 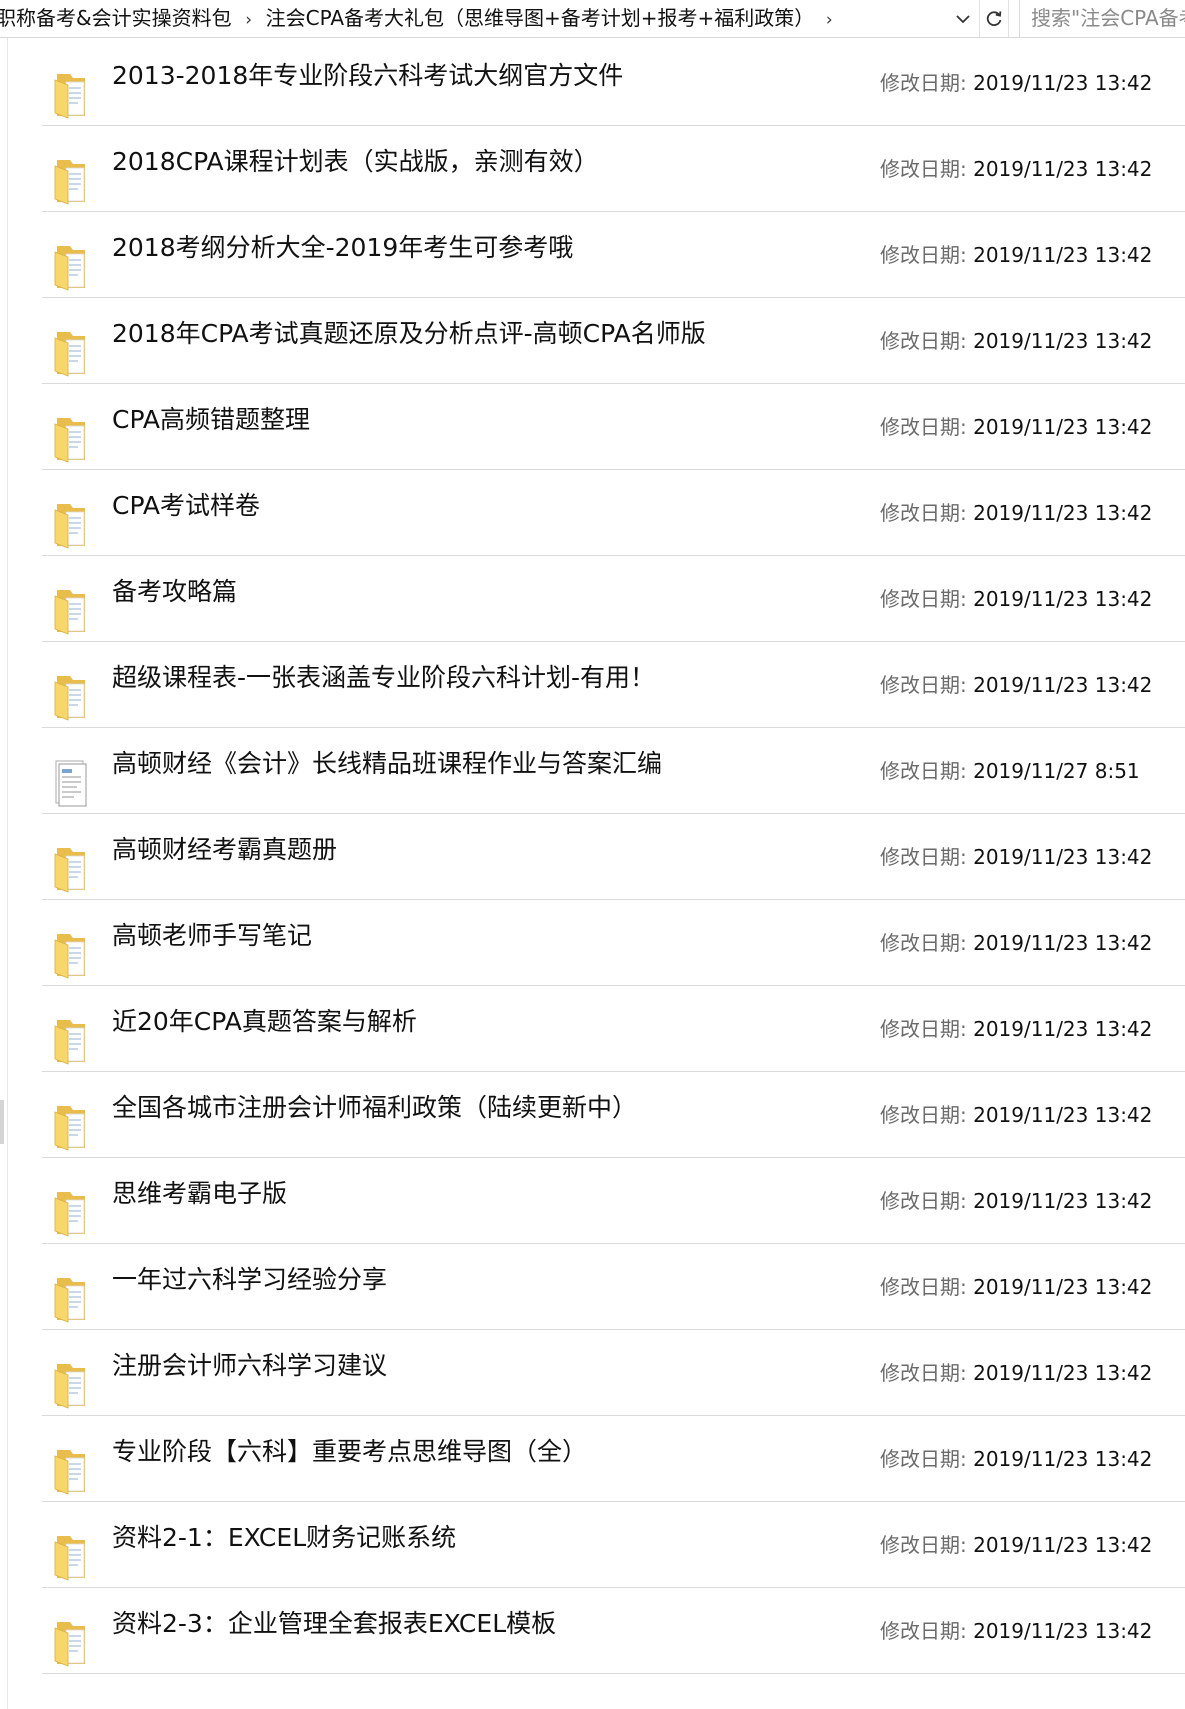 I want to click on file-row: 高顿老师手写笔记 修改日期: 2019/11/23 13:42, so click(x=613, y=943).